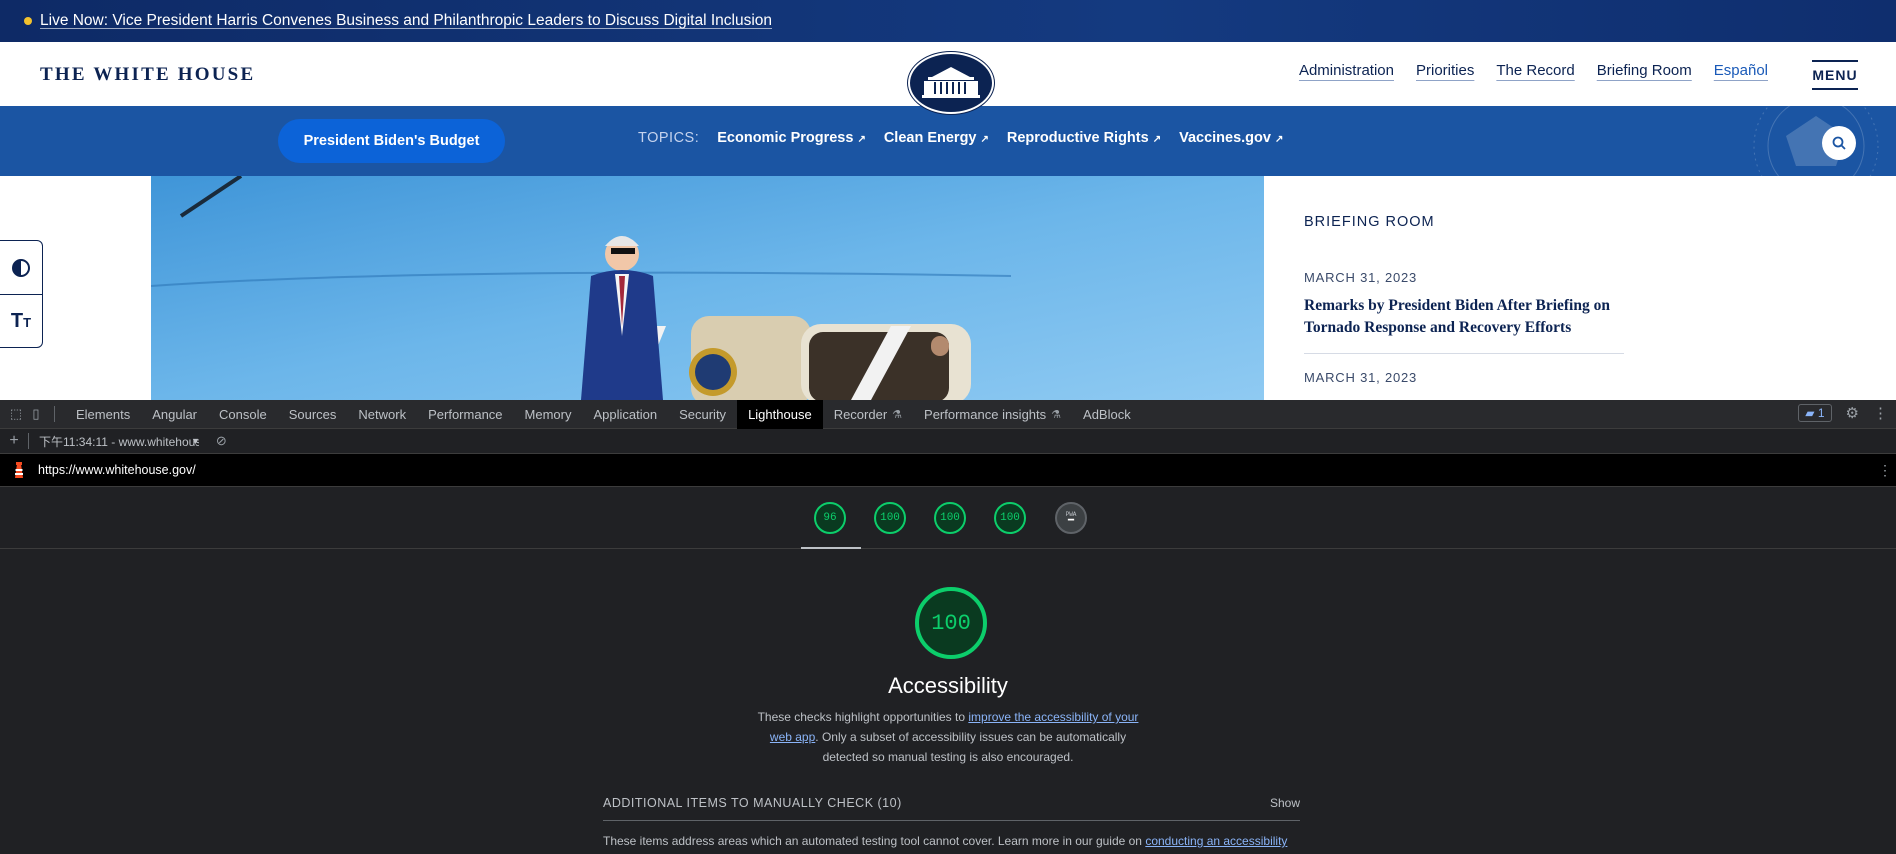  Describe the element at coordinates (382, 414) in the screenshot. I see `tab-network: Network` at that location.